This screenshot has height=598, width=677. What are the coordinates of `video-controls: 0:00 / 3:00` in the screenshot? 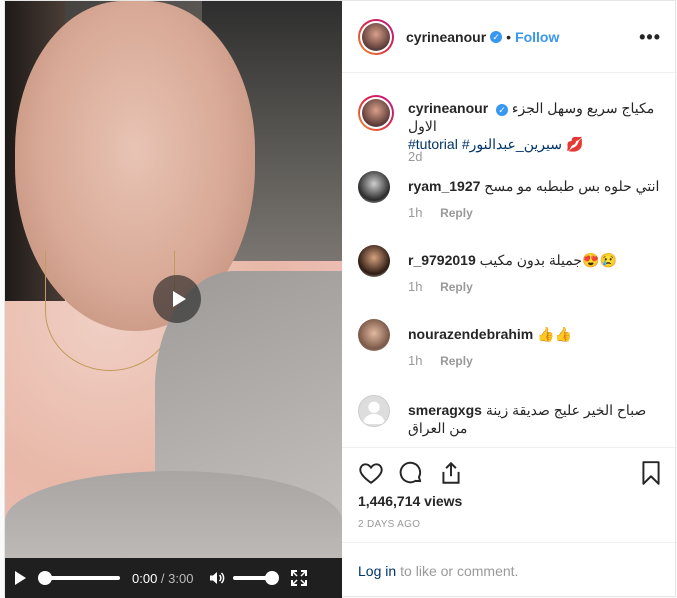 It's located at (173, 578).